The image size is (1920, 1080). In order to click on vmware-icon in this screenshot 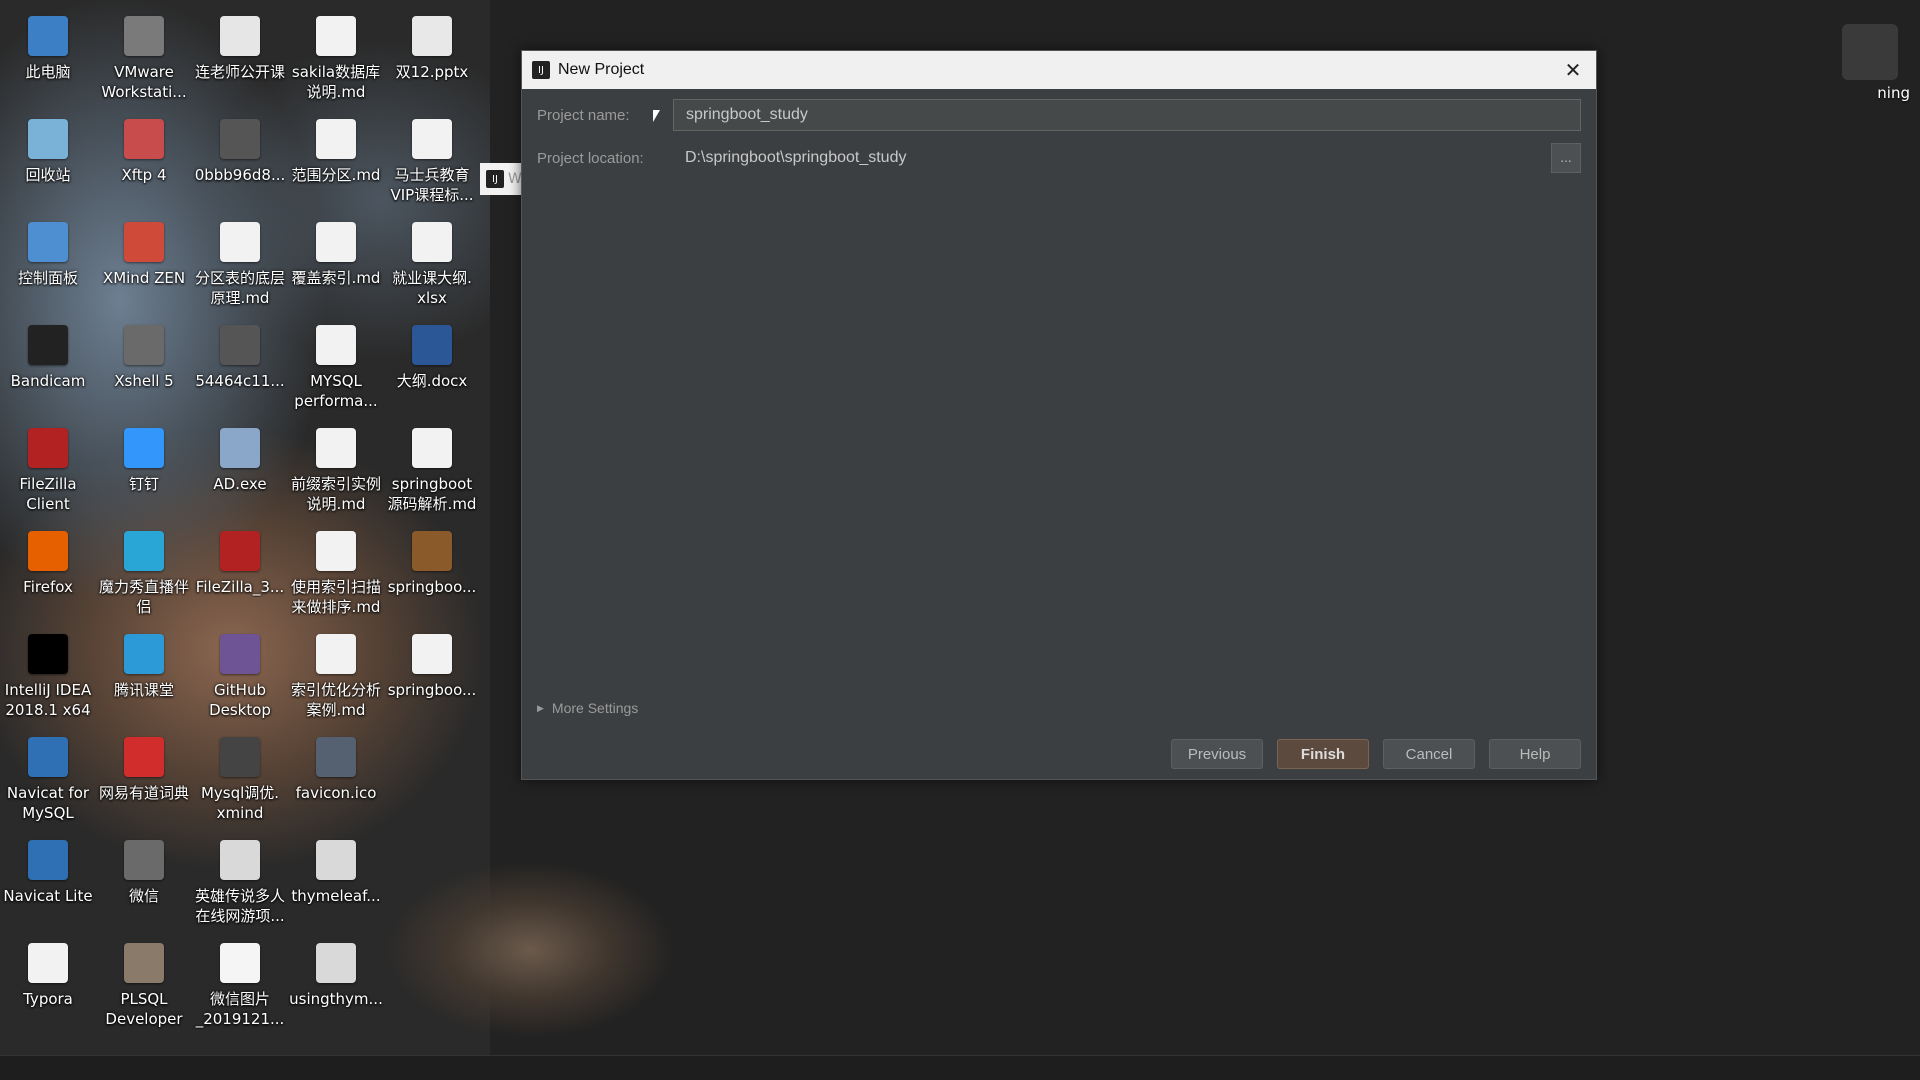, I will do `click(144, 36)`.